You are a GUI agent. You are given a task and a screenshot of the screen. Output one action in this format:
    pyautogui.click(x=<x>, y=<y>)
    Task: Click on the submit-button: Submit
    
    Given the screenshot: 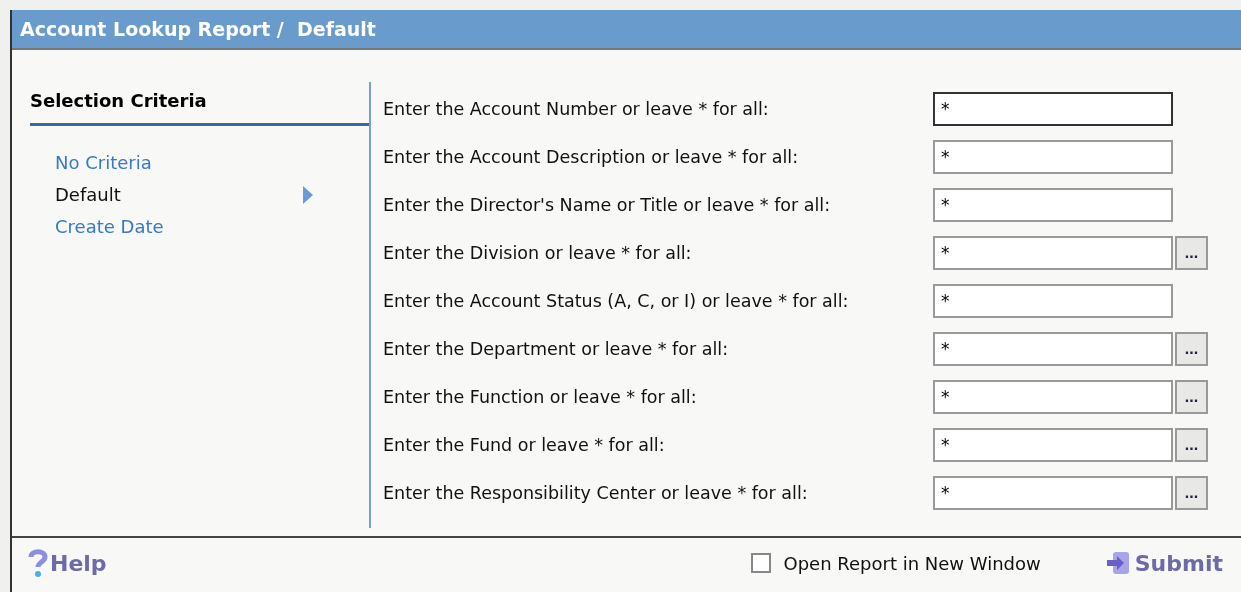 What is the action you would take?
    pyautogui.click(x=1163, y=563)
    